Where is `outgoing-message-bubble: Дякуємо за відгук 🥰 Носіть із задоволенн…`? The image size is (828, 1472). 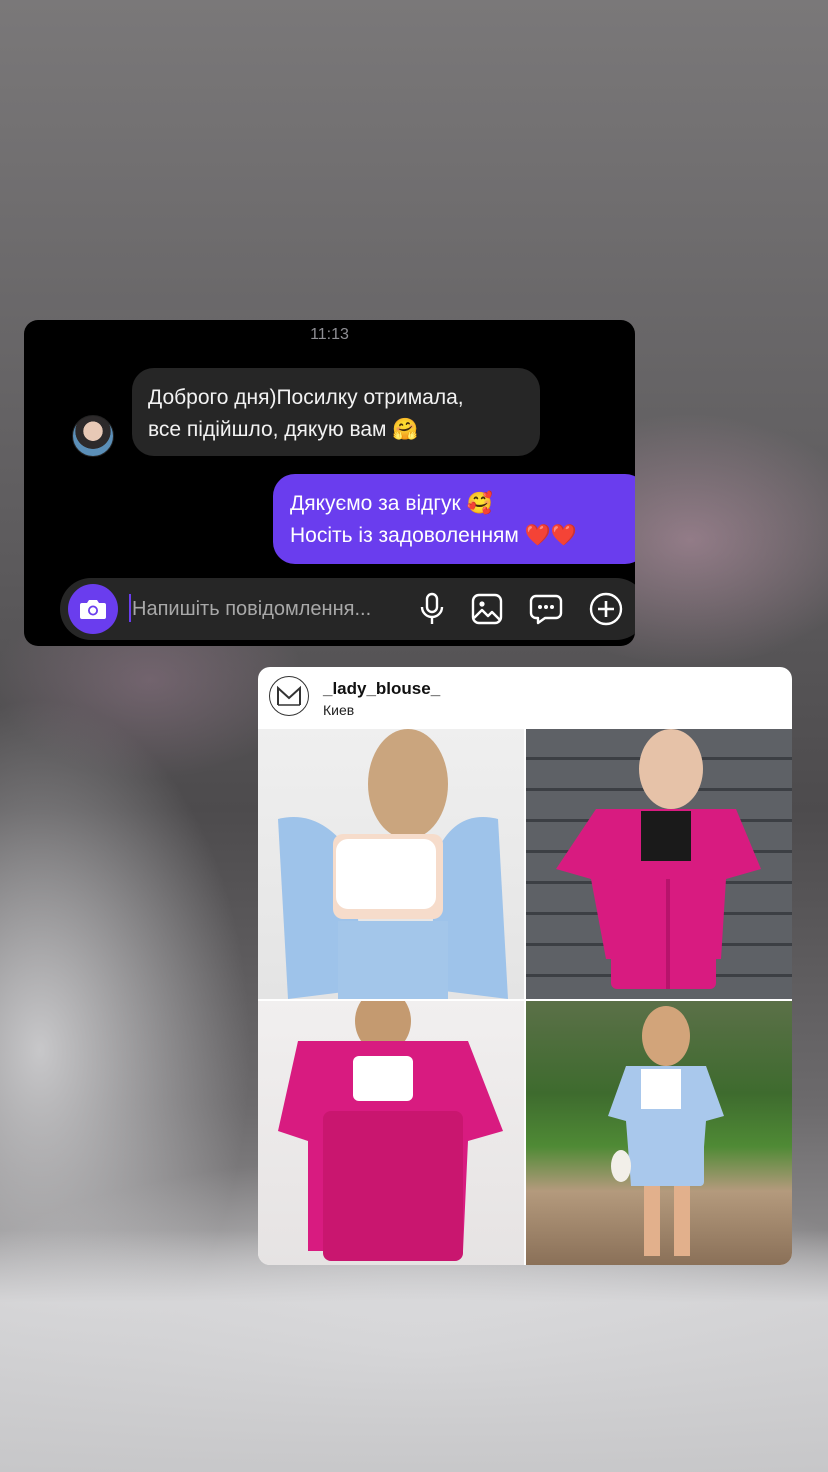
outgoing-message-bubble: Дякуємо за відгук 🥰 Носіть із задоволенн… is located at coordinates (454, 519).